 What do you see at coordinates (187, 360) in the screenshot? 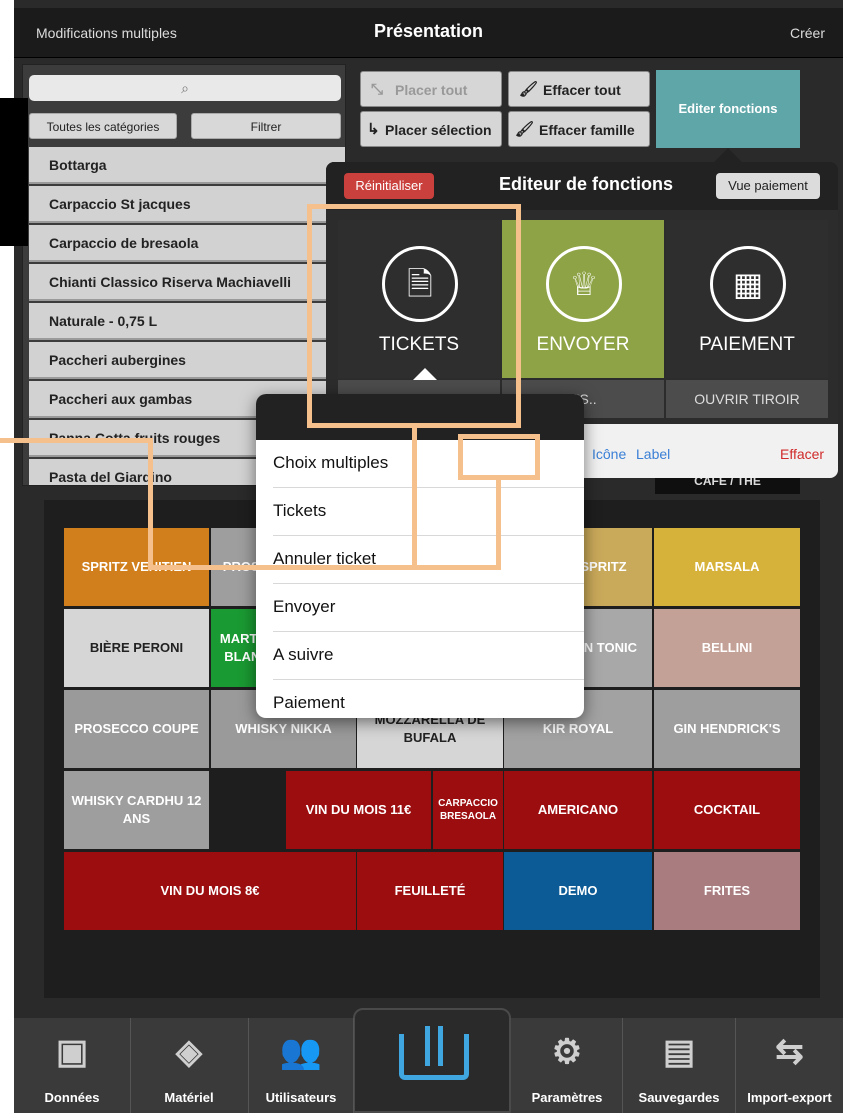
I see `product-list-item: Paccheri aubergines` at bounding box center [187, 360].